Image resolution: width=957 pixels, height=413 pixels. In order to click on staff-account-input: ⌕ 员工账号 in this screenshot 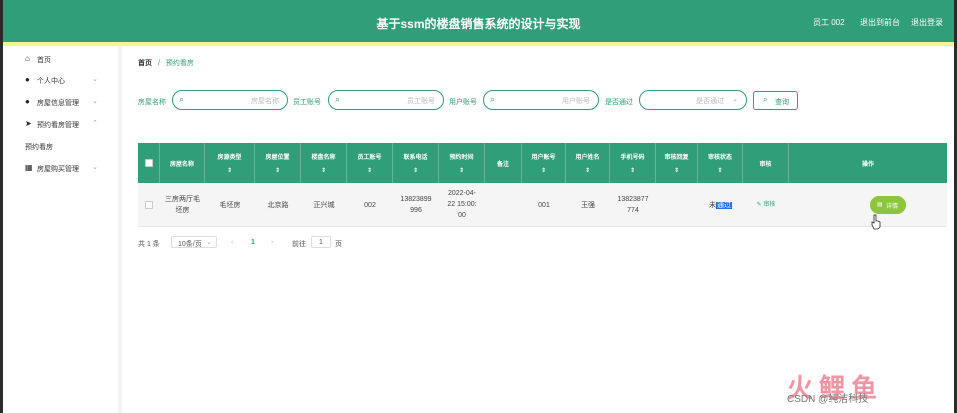, I will do `click(386, 100)`.